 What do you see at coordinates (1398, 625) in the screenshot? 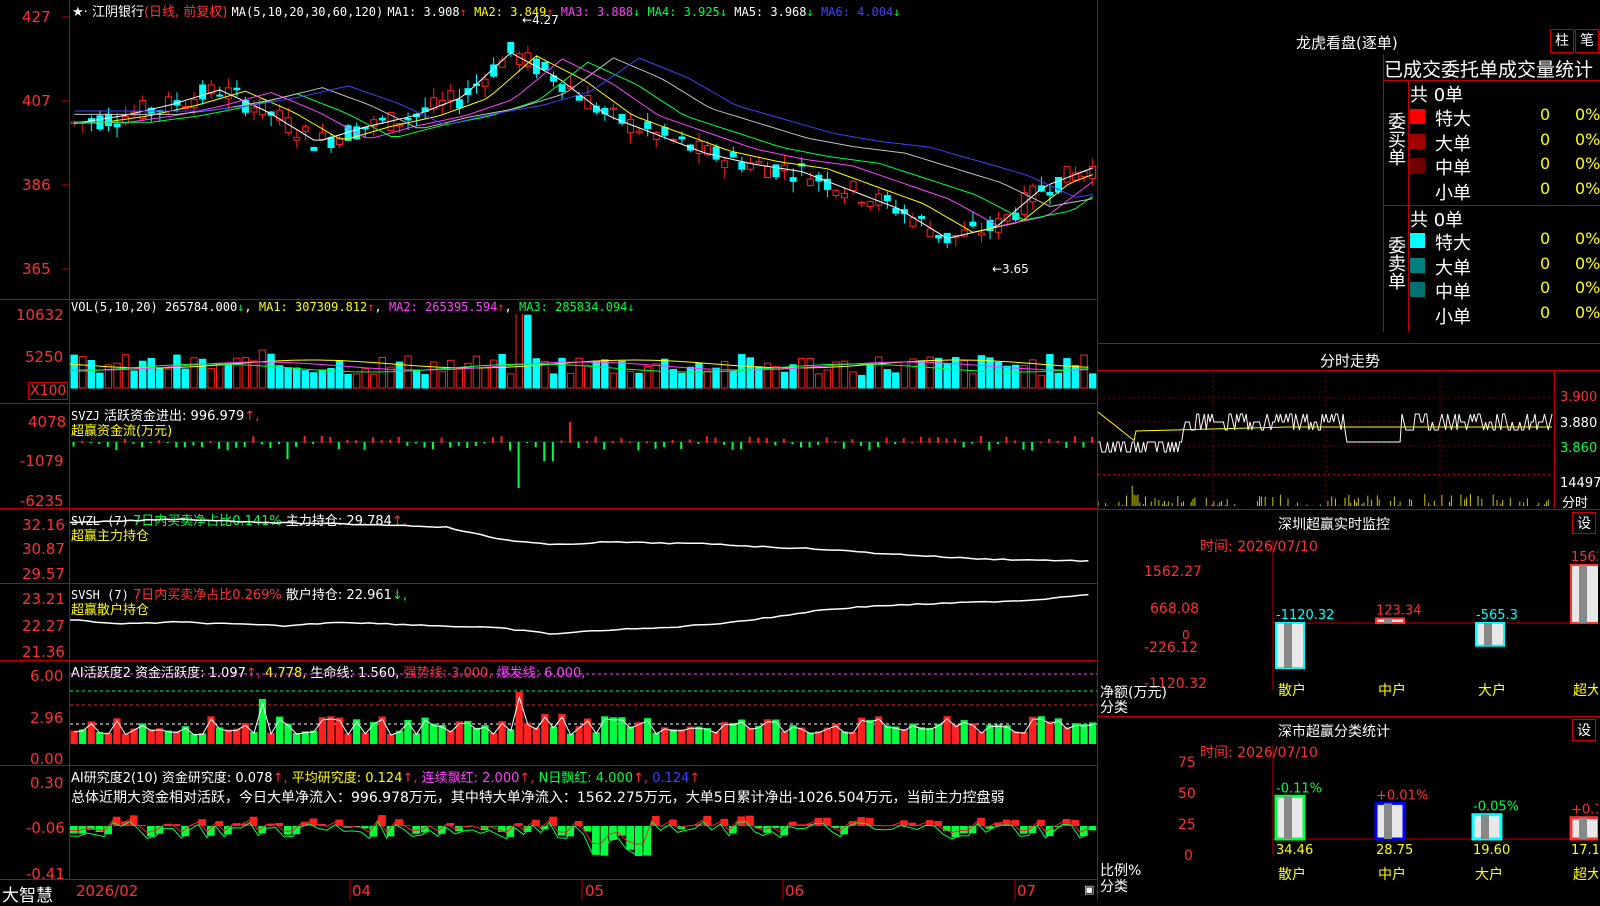
I see `net-amount-bar-chart: -1120.32散户123.34中户-565.3大户1562.27超大` at bounding box center [1398, 625].